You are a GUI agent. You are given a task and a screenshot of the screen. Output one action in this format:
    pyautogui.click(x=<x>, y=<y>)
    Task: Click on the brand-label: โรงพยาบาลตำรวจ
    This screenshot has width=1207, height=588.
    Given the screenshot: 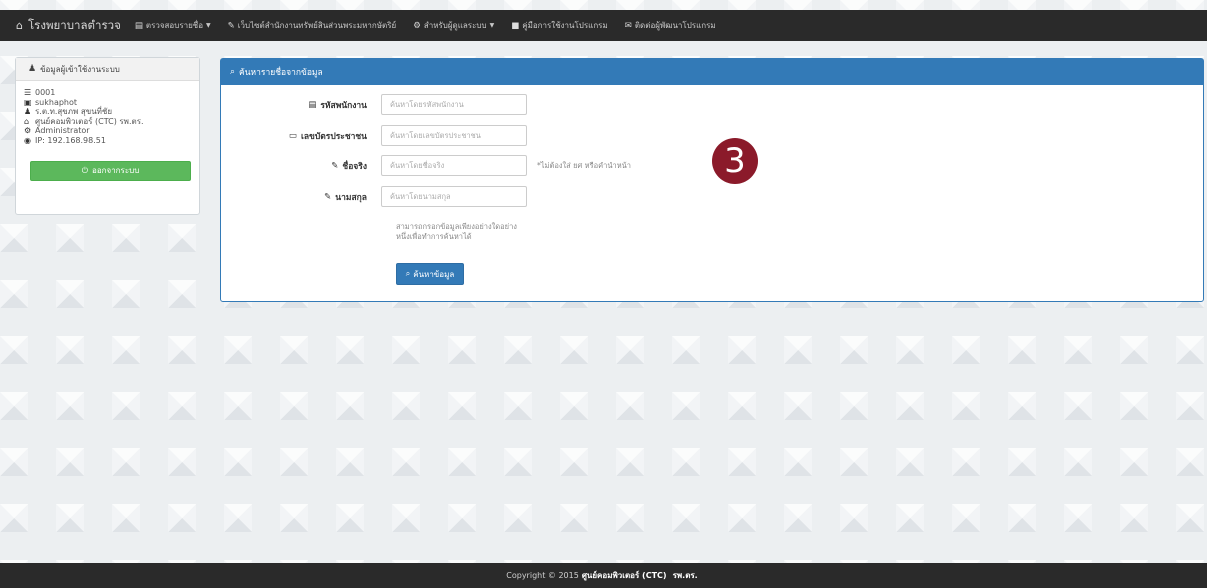 What is the action you would take?
    pyautogui.click(x=74, y=24)
    